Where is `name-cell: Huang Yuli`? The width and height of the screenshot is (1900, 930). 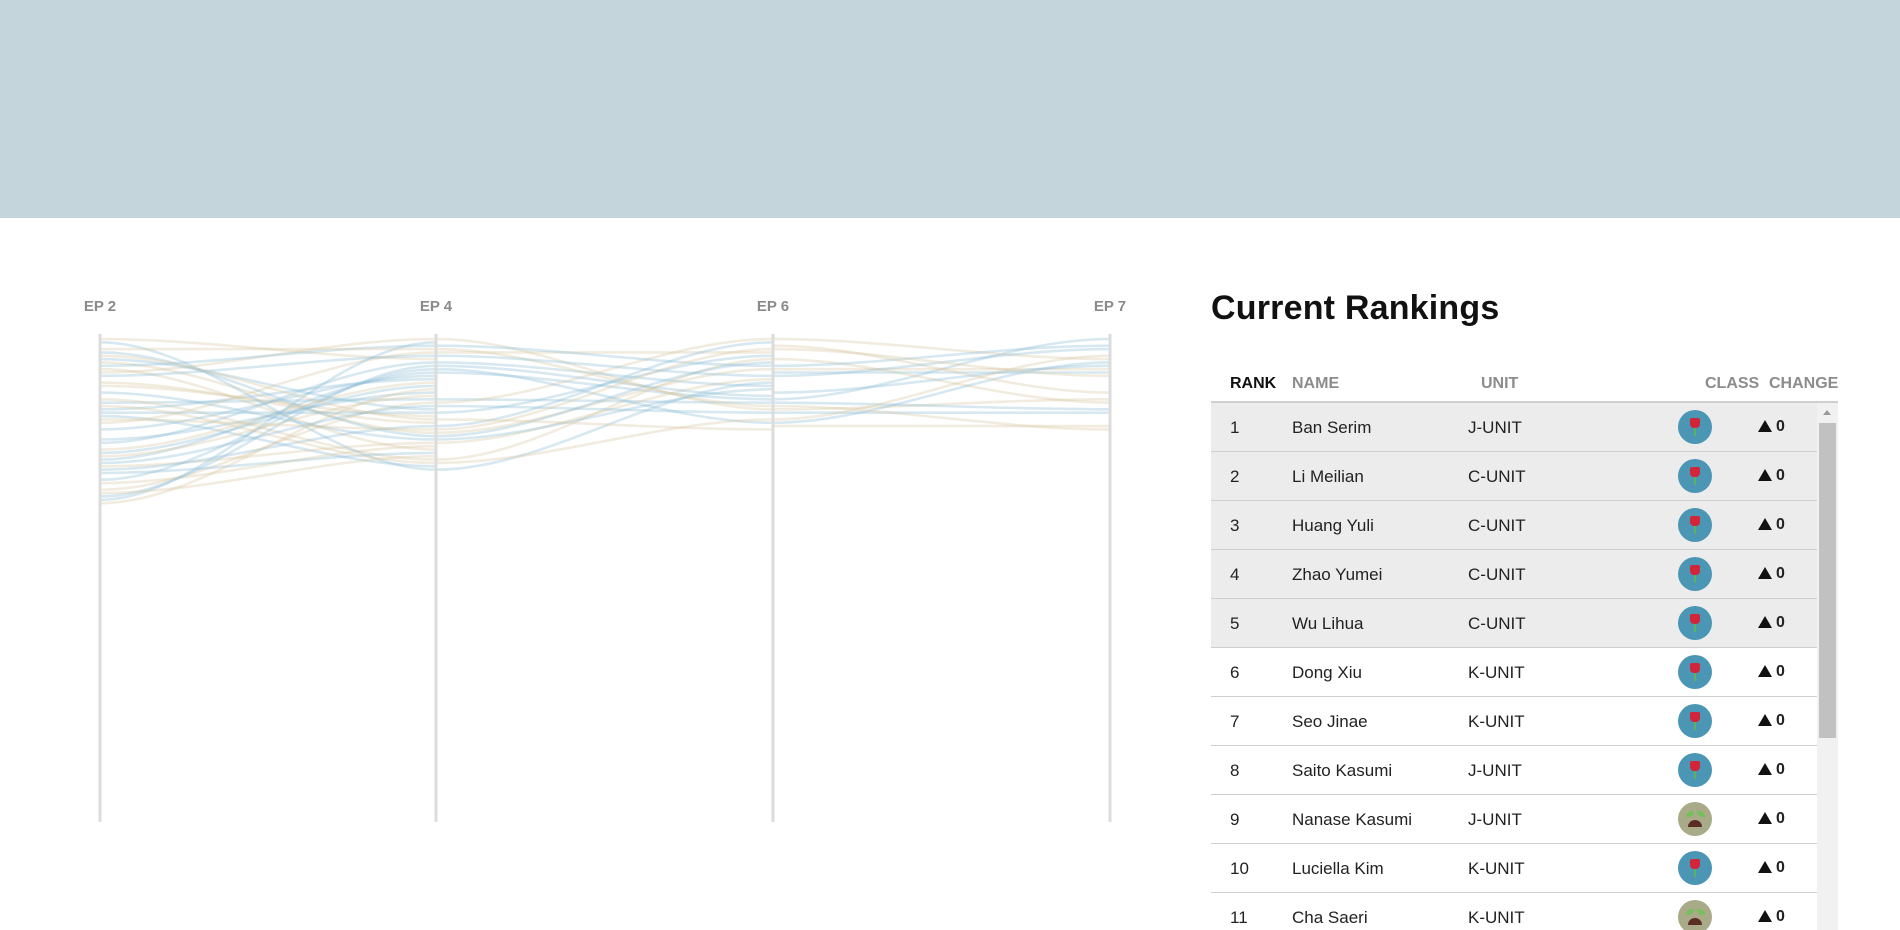 name-cell: Huang Yuli is located at coordinates (1333, 525).